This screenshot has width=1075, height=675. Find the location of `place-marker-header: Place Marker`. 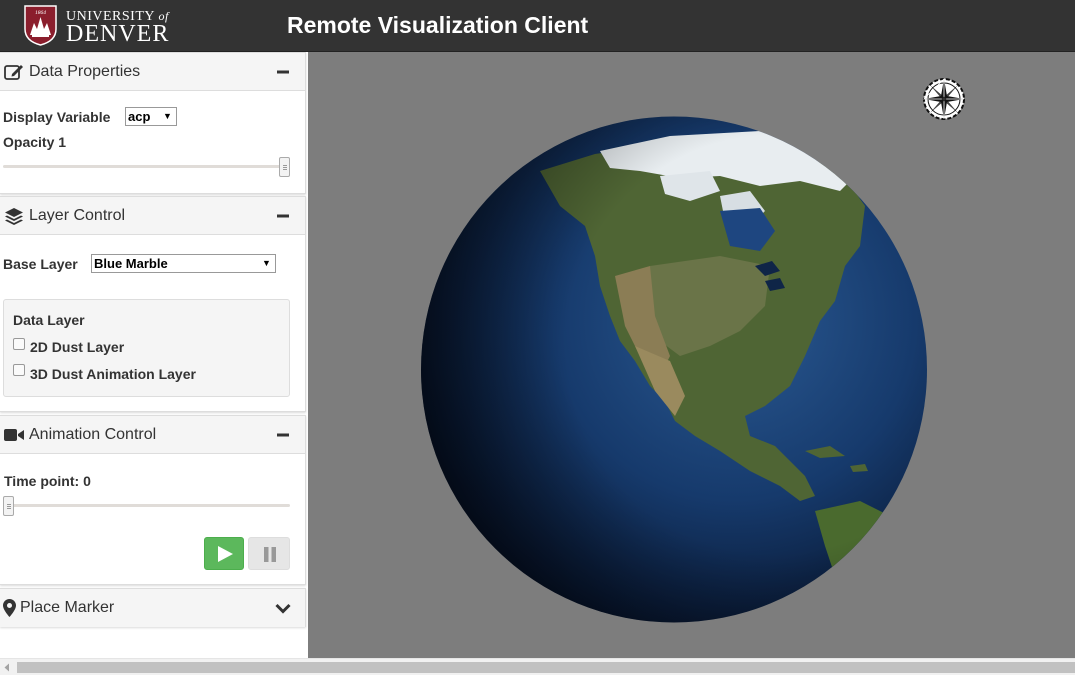

place-marker-header: Place Marker is located at coordinates (152, 608).